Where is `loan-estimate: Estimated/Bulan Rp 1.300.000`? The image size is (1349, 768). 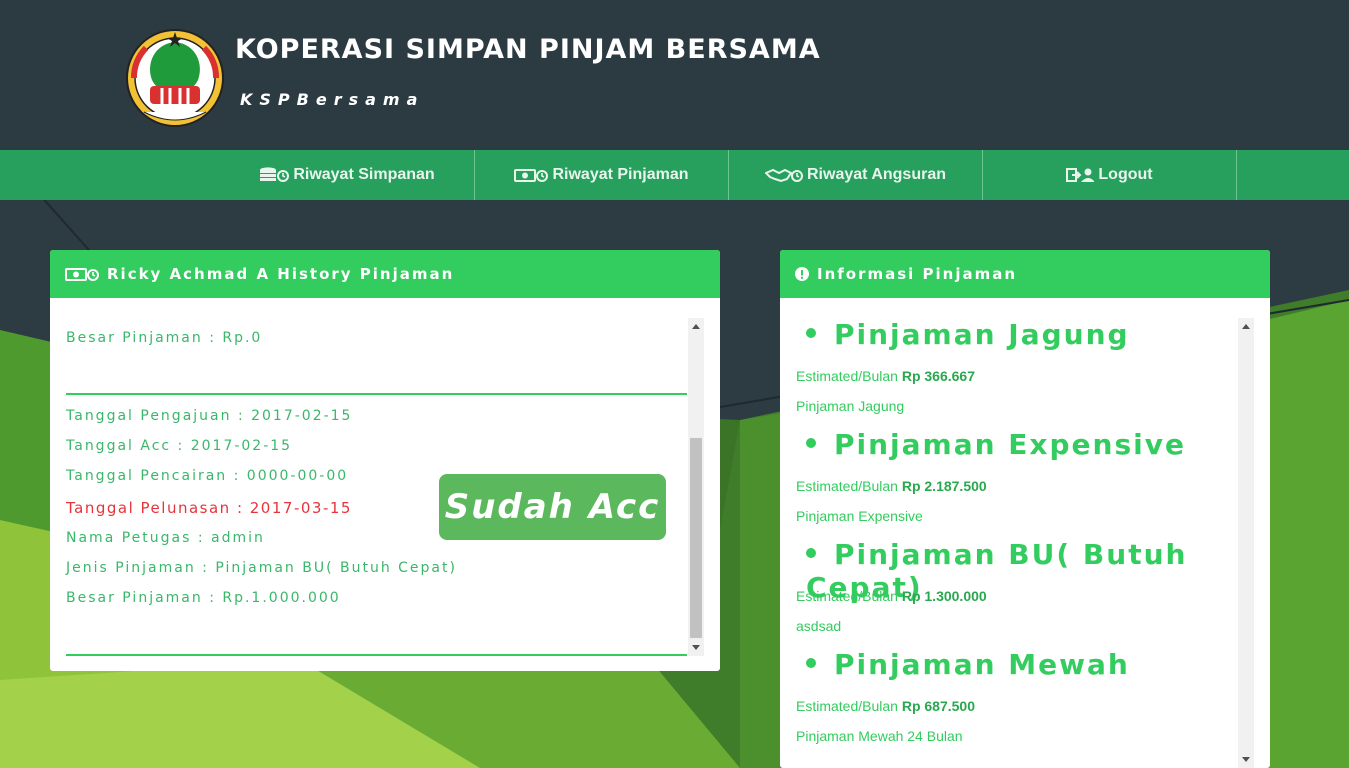
loan-estimate: Estimated/Bulan Rp 1.300.000 is located at coordinates (891, 596).